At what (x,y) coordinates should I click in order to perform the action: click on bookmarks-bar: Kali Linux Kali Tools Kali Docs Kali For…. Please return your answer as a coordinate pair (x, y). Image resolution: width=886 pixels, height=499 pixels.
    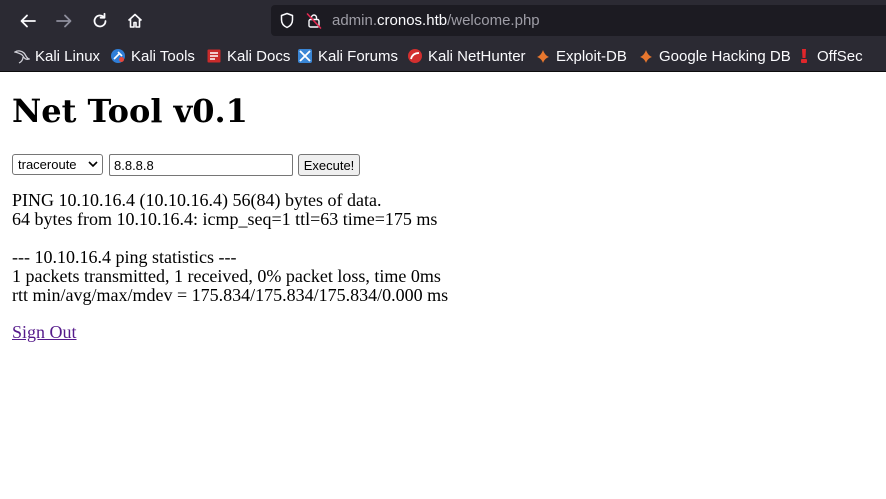
    Looking at the image, I should click on (443, 56).